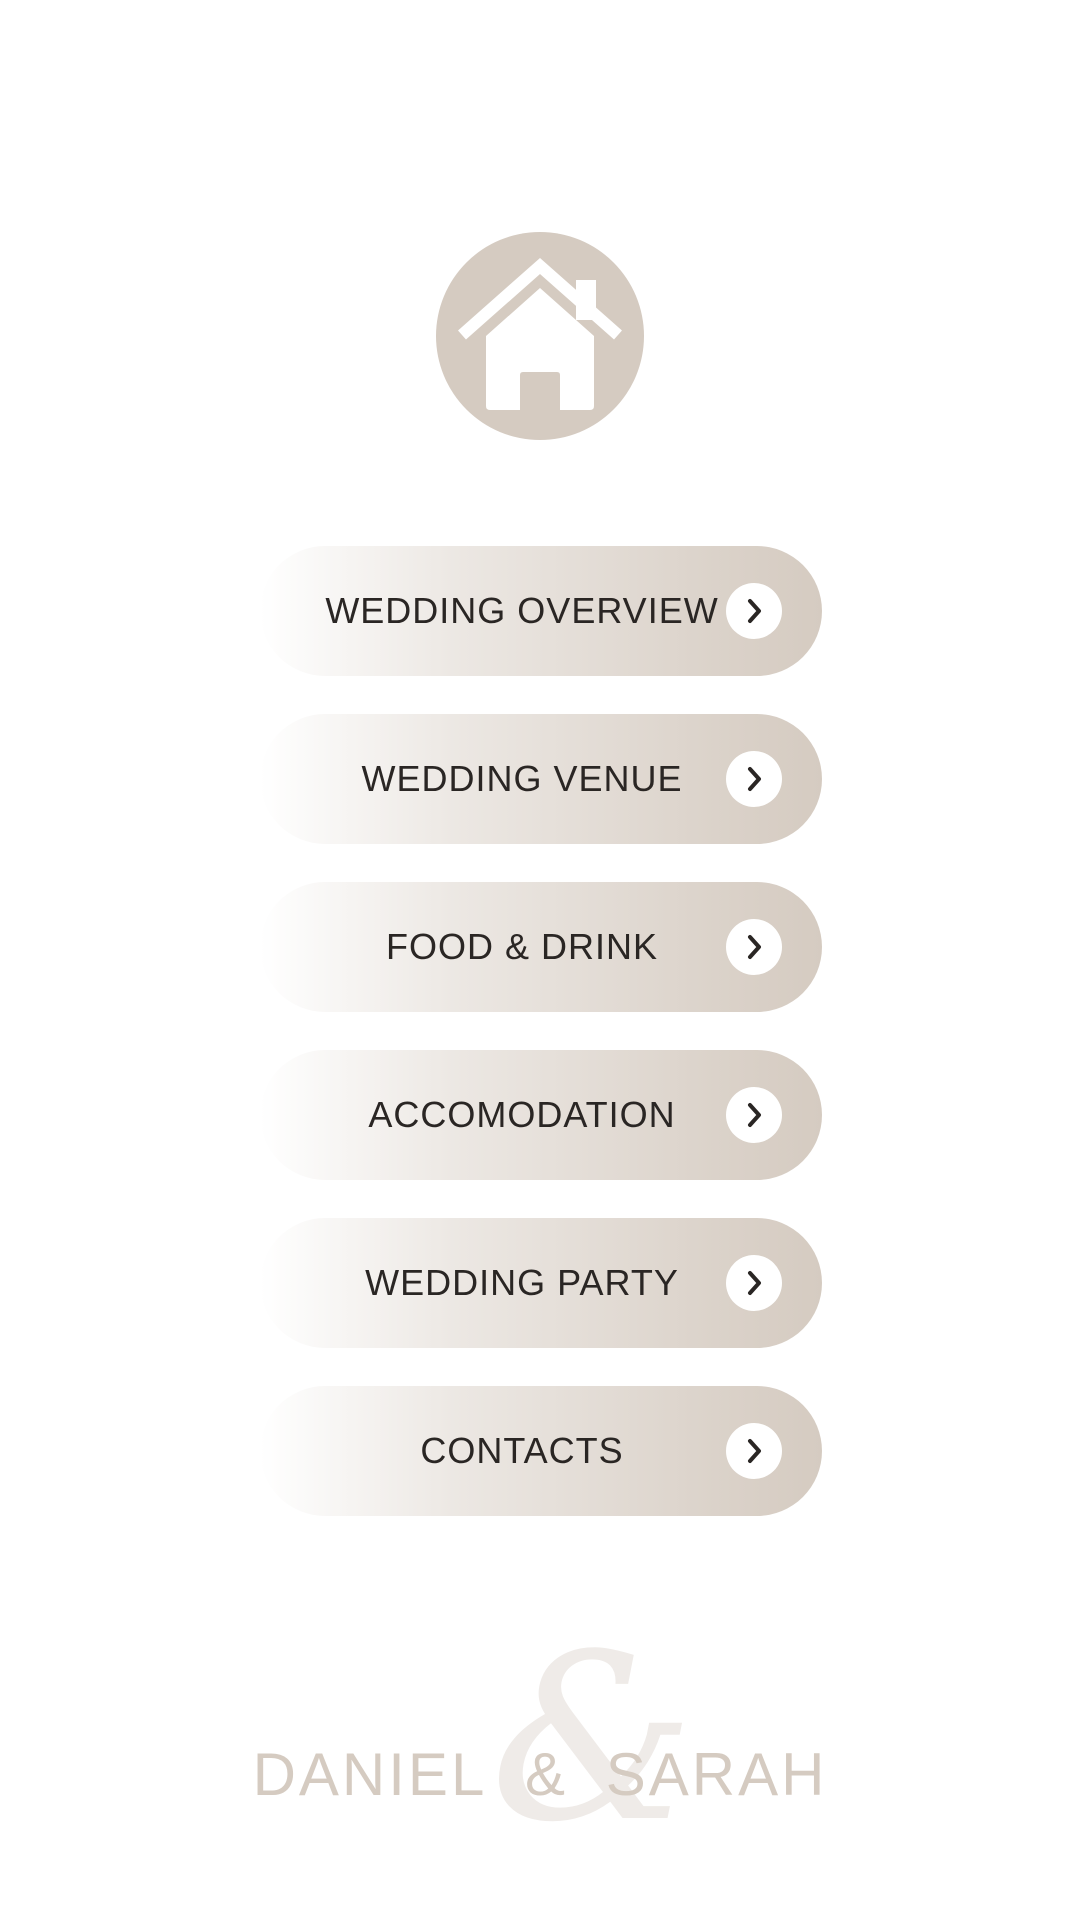 The height and width of the screenshot is (1920, 1080). What do you see at coordinates (716, 1774) in the screenshot?
I see `name-right: SARAH` at bounding box center [716, 1774].